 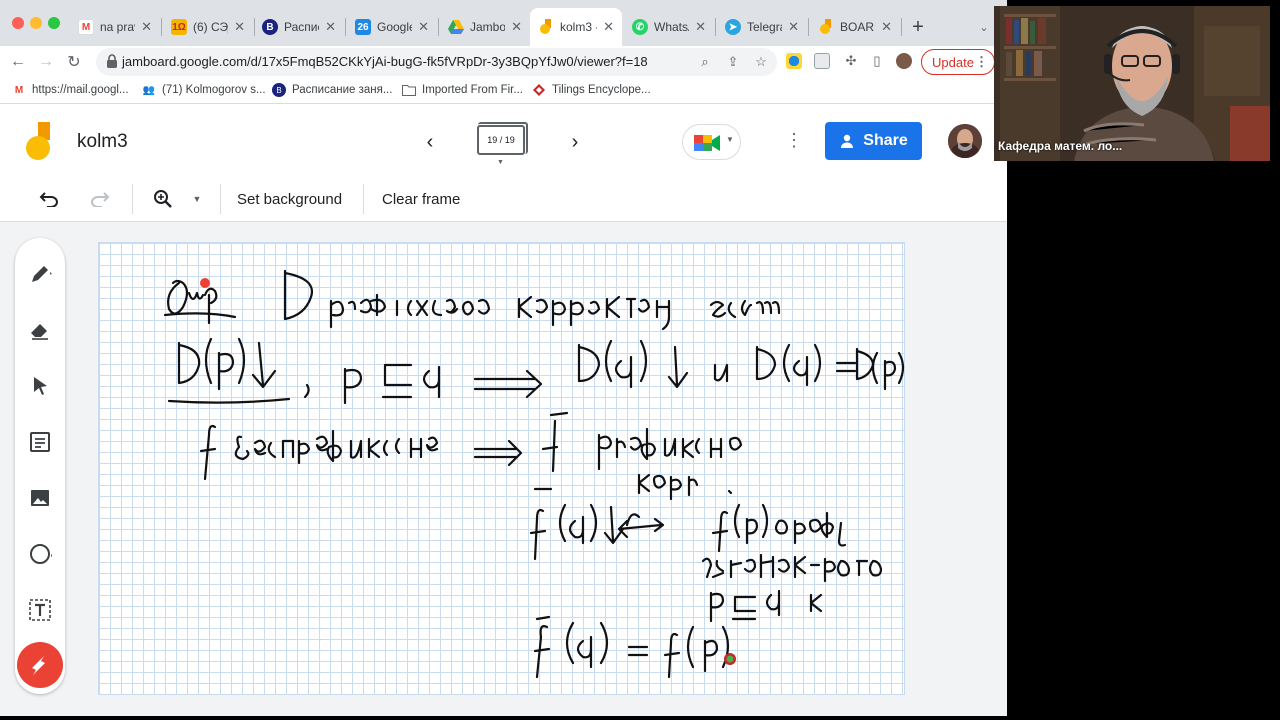 I want to click on lock-icon, so click(x=112, y=61).